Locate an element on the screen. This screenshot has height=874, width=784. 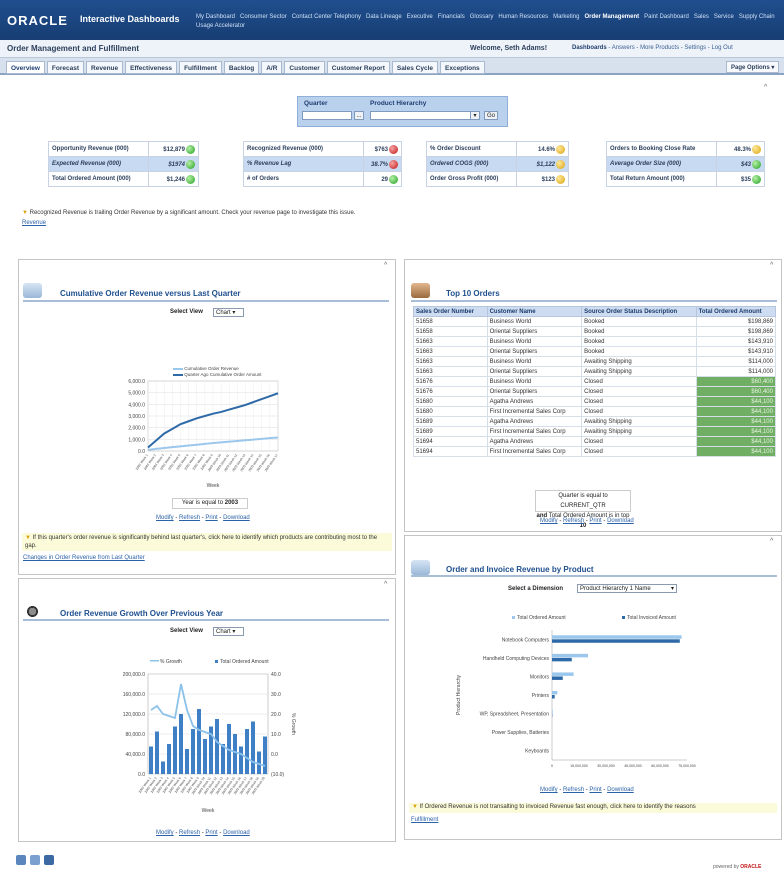
nav-item: Usage Accelerator is located at coordinates (220, 26).